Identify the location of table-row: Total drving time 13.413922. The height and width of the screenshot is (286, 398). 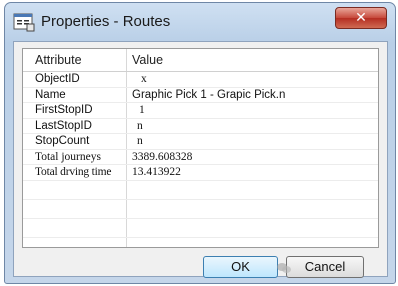
(200, 173).